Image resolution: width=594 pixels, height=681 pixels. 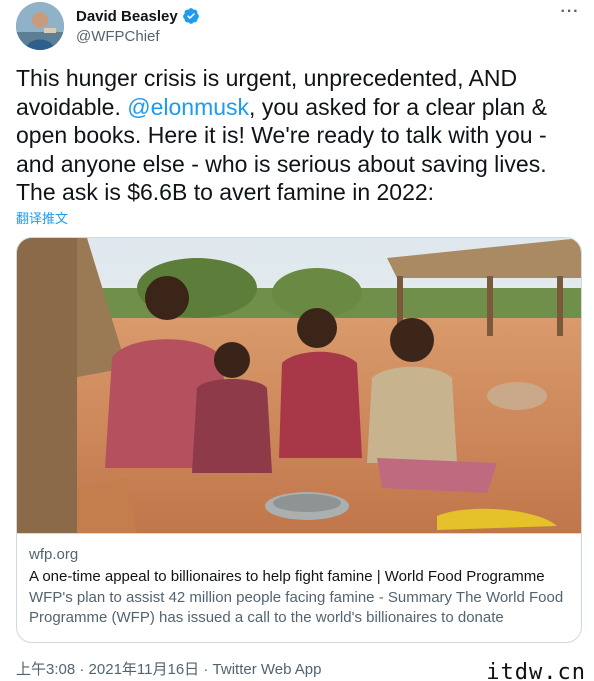 I want to click on card-domain: wfp.org, so click(x=54, y=554).